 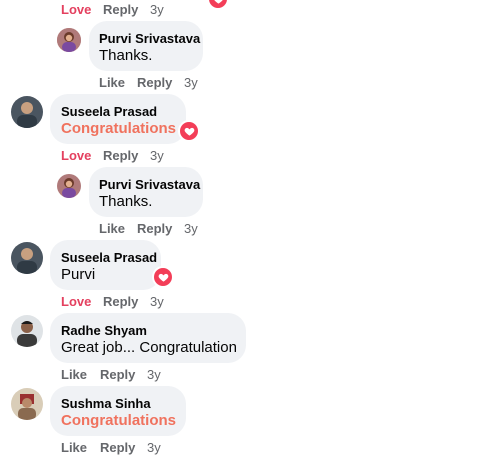 What do you see at coordinates (104, 330) in the screenshot?
I see `comment-author: Radhe Shyam` at bounding box center [104, 330].